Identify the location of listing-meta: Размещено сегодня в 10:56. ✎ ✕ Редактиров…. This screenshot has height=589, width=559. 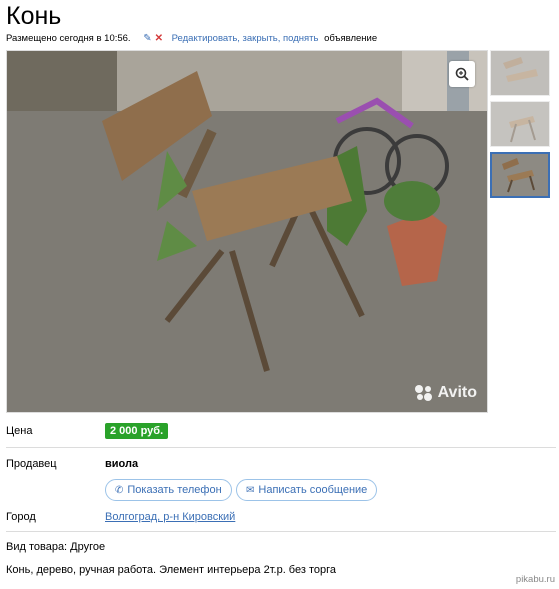
(191, 38).